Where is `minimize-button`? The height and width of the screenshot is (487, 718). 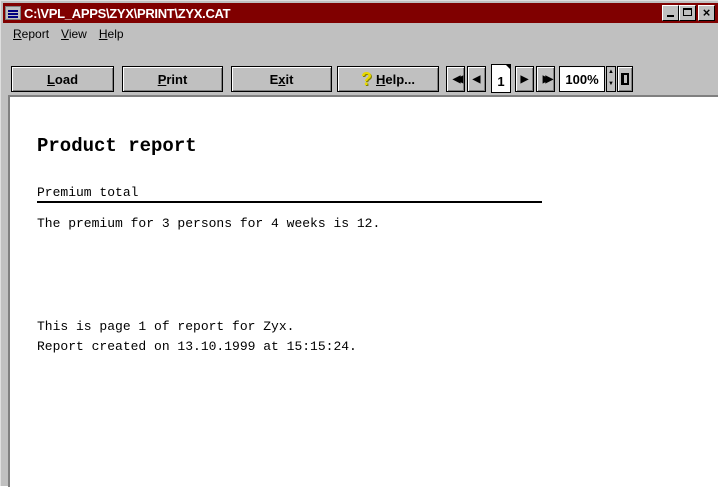
minimize-button is located at coordinates (670, 13).